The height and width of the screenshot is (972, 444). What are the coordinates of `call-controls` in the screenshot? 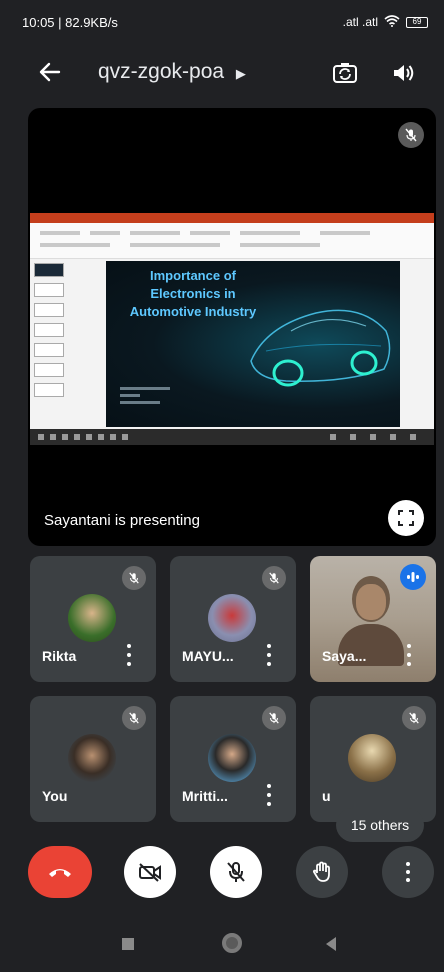 It's located at (222, 876).